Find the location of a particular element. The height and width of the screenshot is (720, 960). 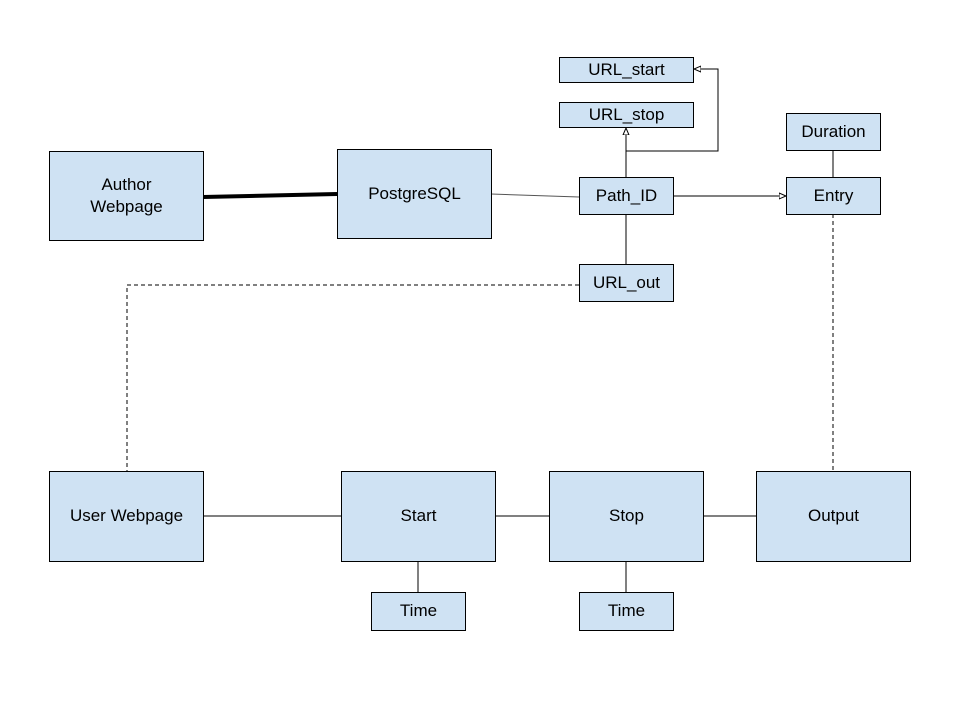

node-url-start: URL_start is located at coordinates (626, 70).